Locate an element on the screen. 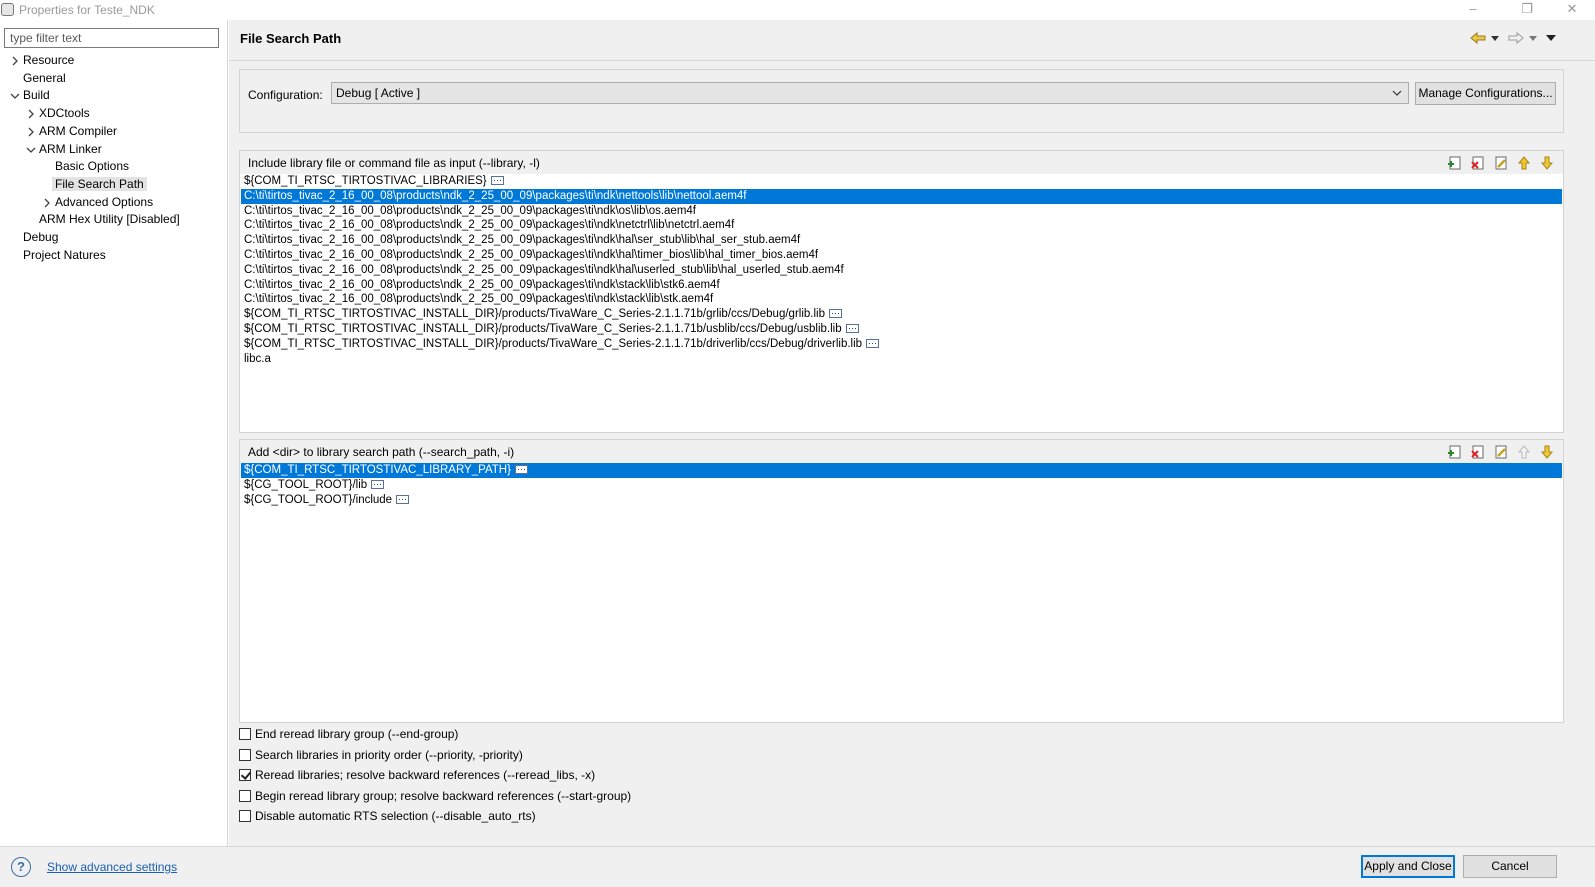 This screenshot has width=1595, height=887. show-advanced-settings-link: Show advanced settings is located at coordinates (112, 867).